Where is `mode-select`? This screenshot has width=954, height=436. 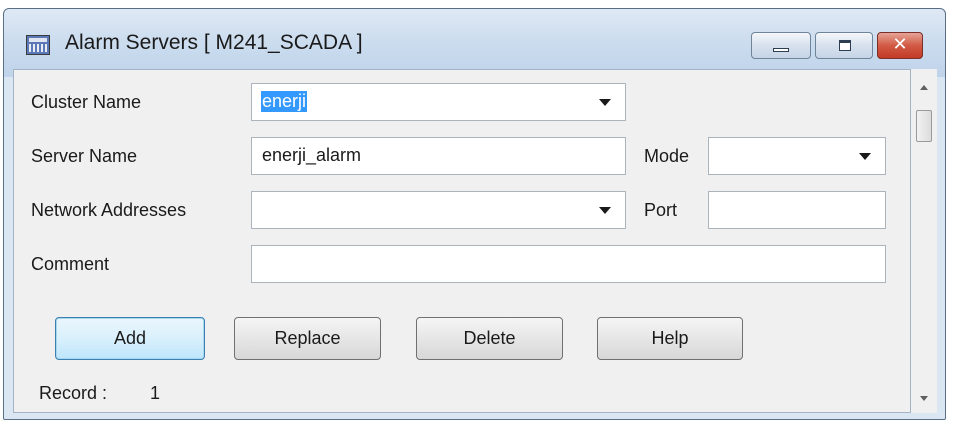 mode-select is located at coordinates (797, 156).